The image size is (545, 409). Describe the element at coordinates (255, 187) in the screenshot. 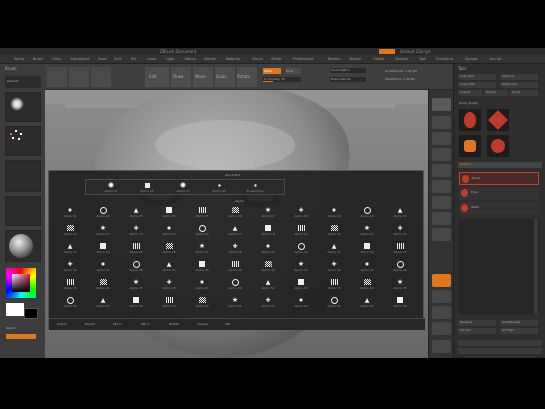

I see `quick-pick-alpha: BrushAlpha` at that location.